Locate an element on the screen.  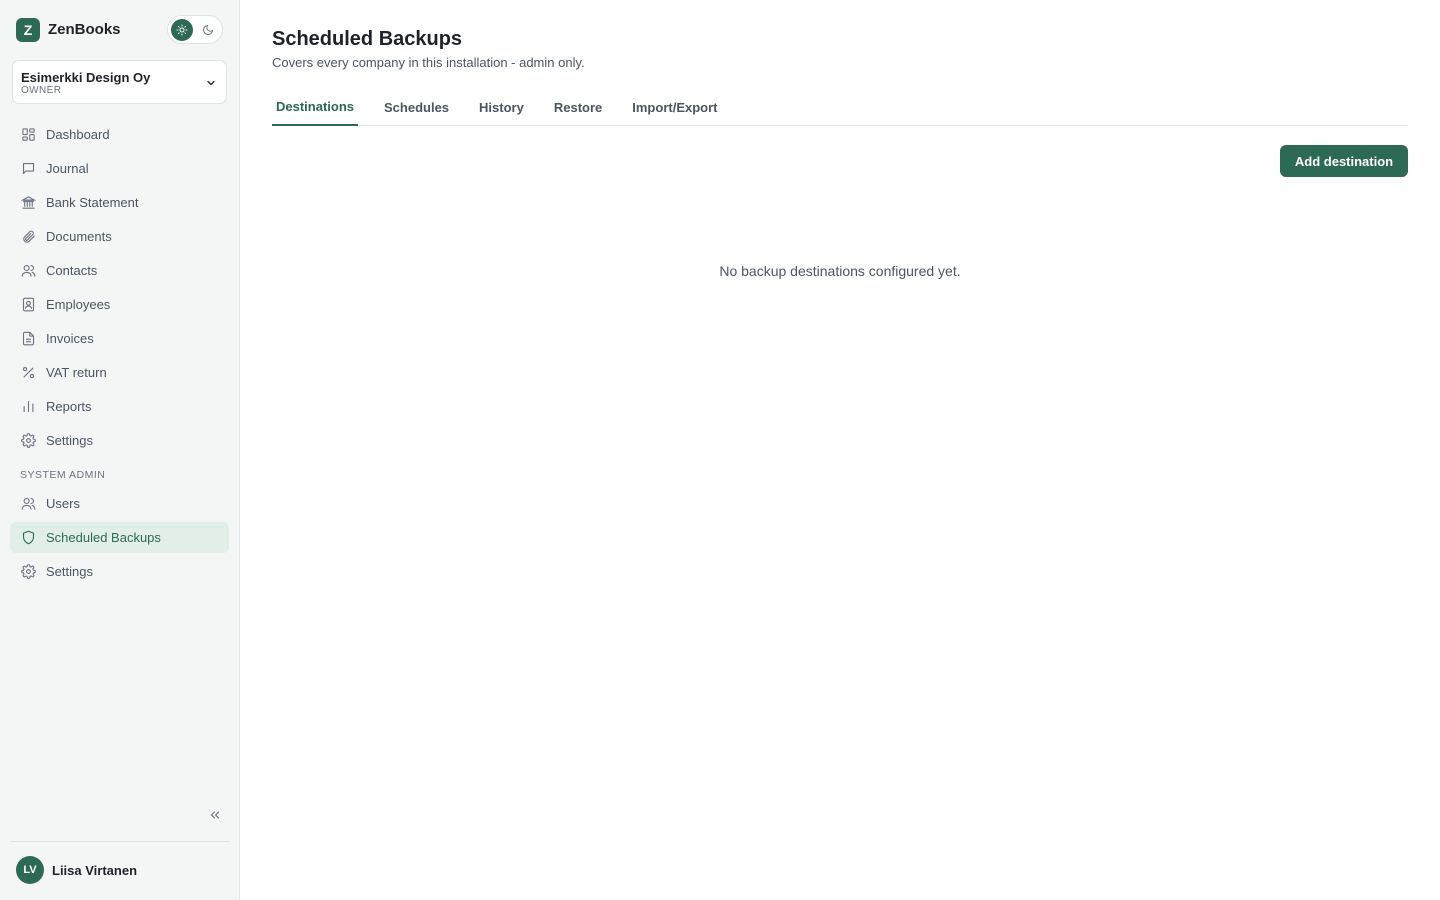
journal-icon is located at coordinates (28, 169).